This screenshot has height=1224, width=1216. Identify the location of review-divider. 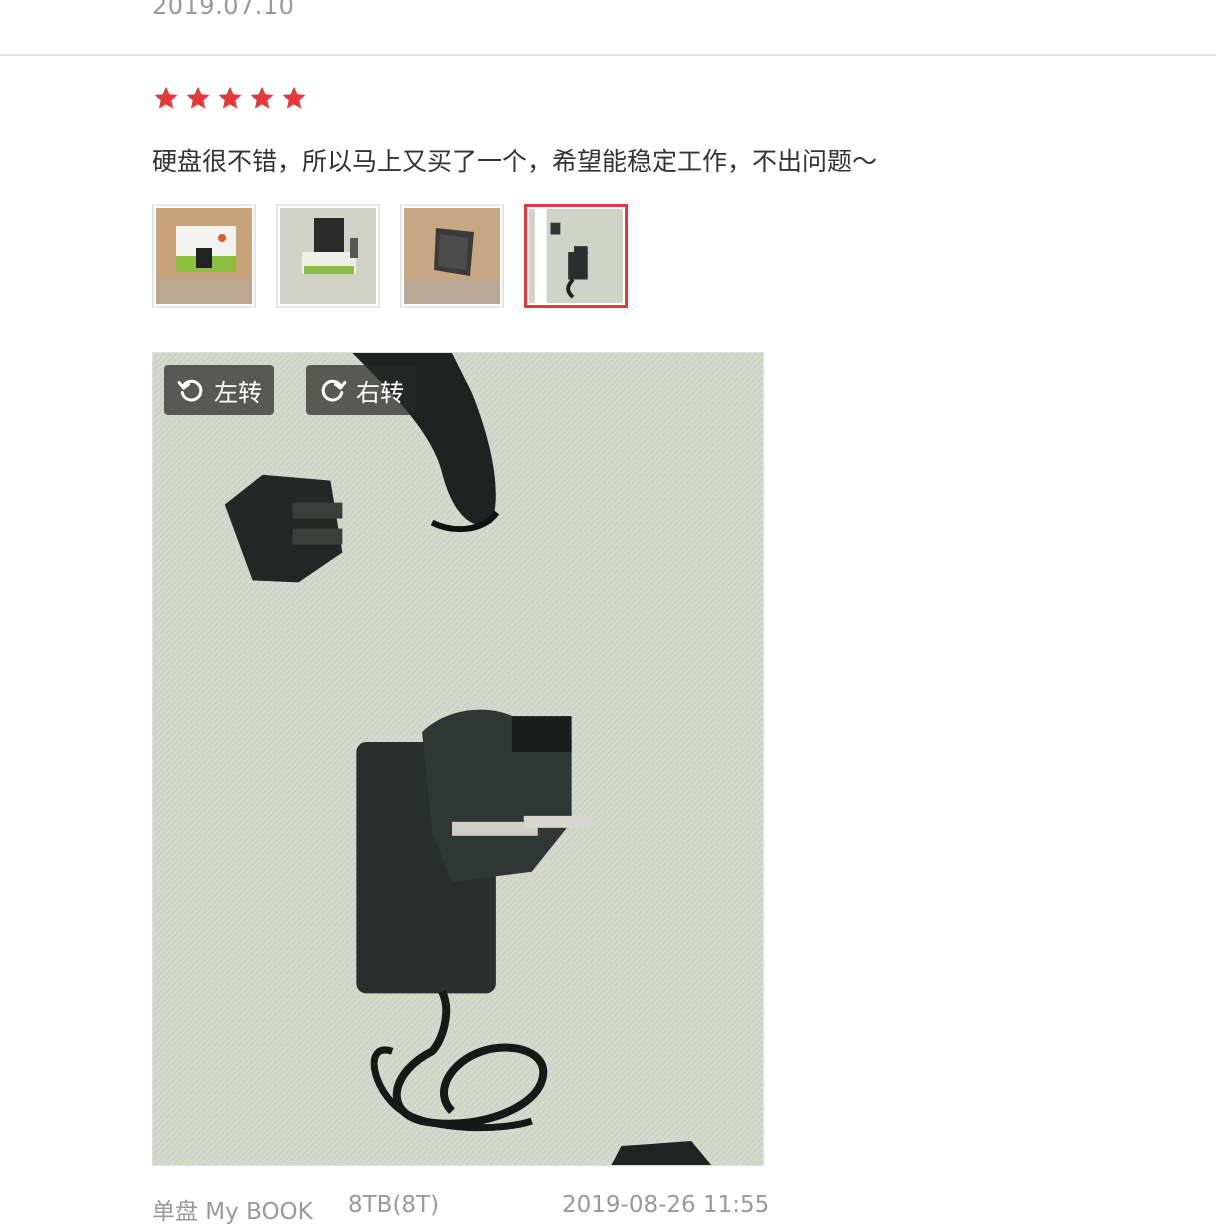
(608, 55).